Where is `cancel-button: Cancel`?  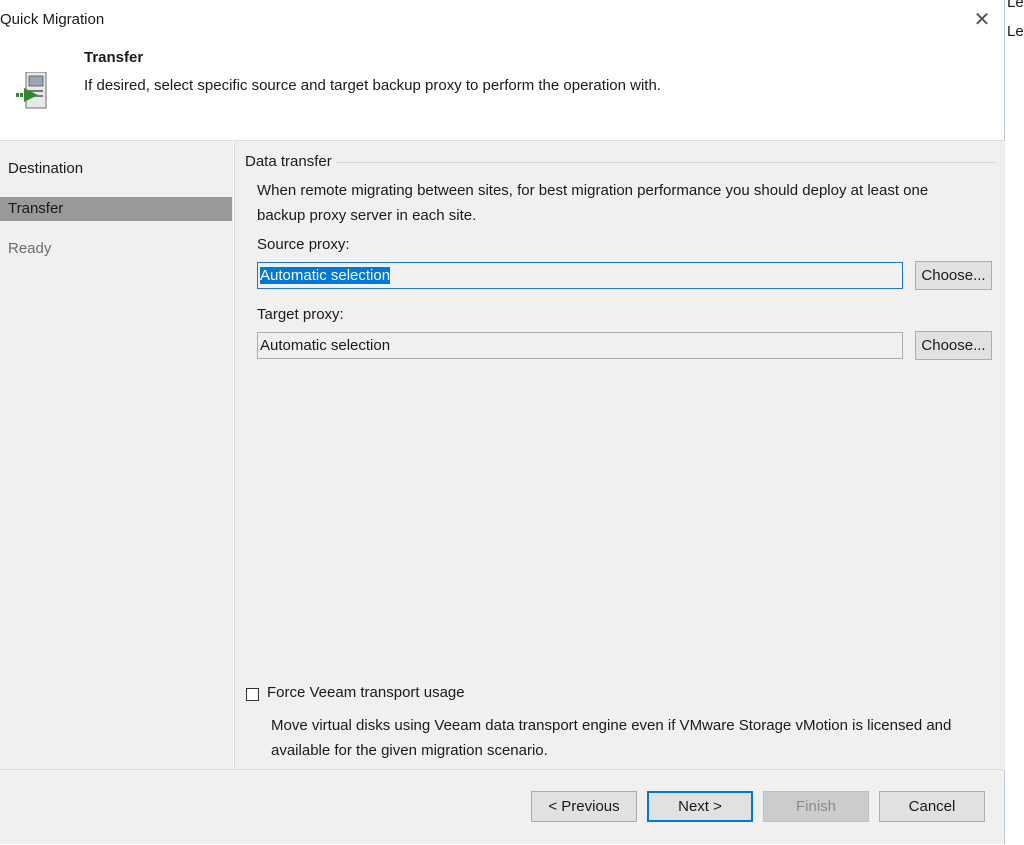
cancel-button: Cancel is located at coordinates (932, 806).